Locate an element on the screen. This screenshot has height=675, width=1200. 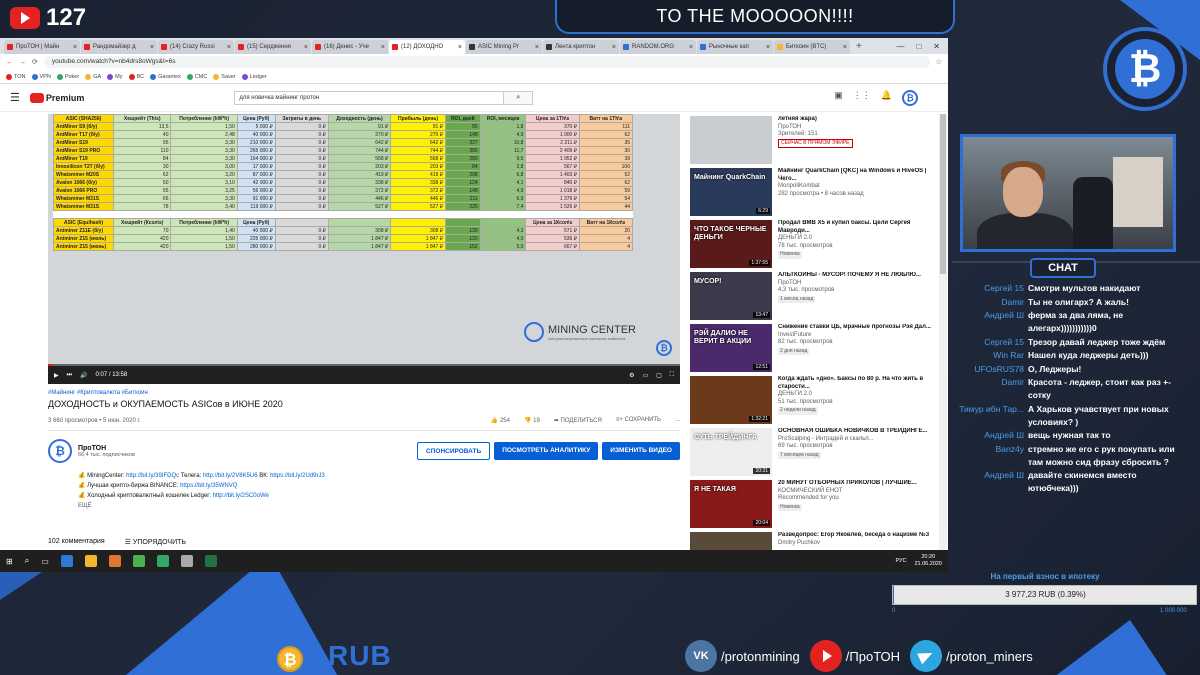
reload-icon: ⟳ is located at coordinates (35, 62).